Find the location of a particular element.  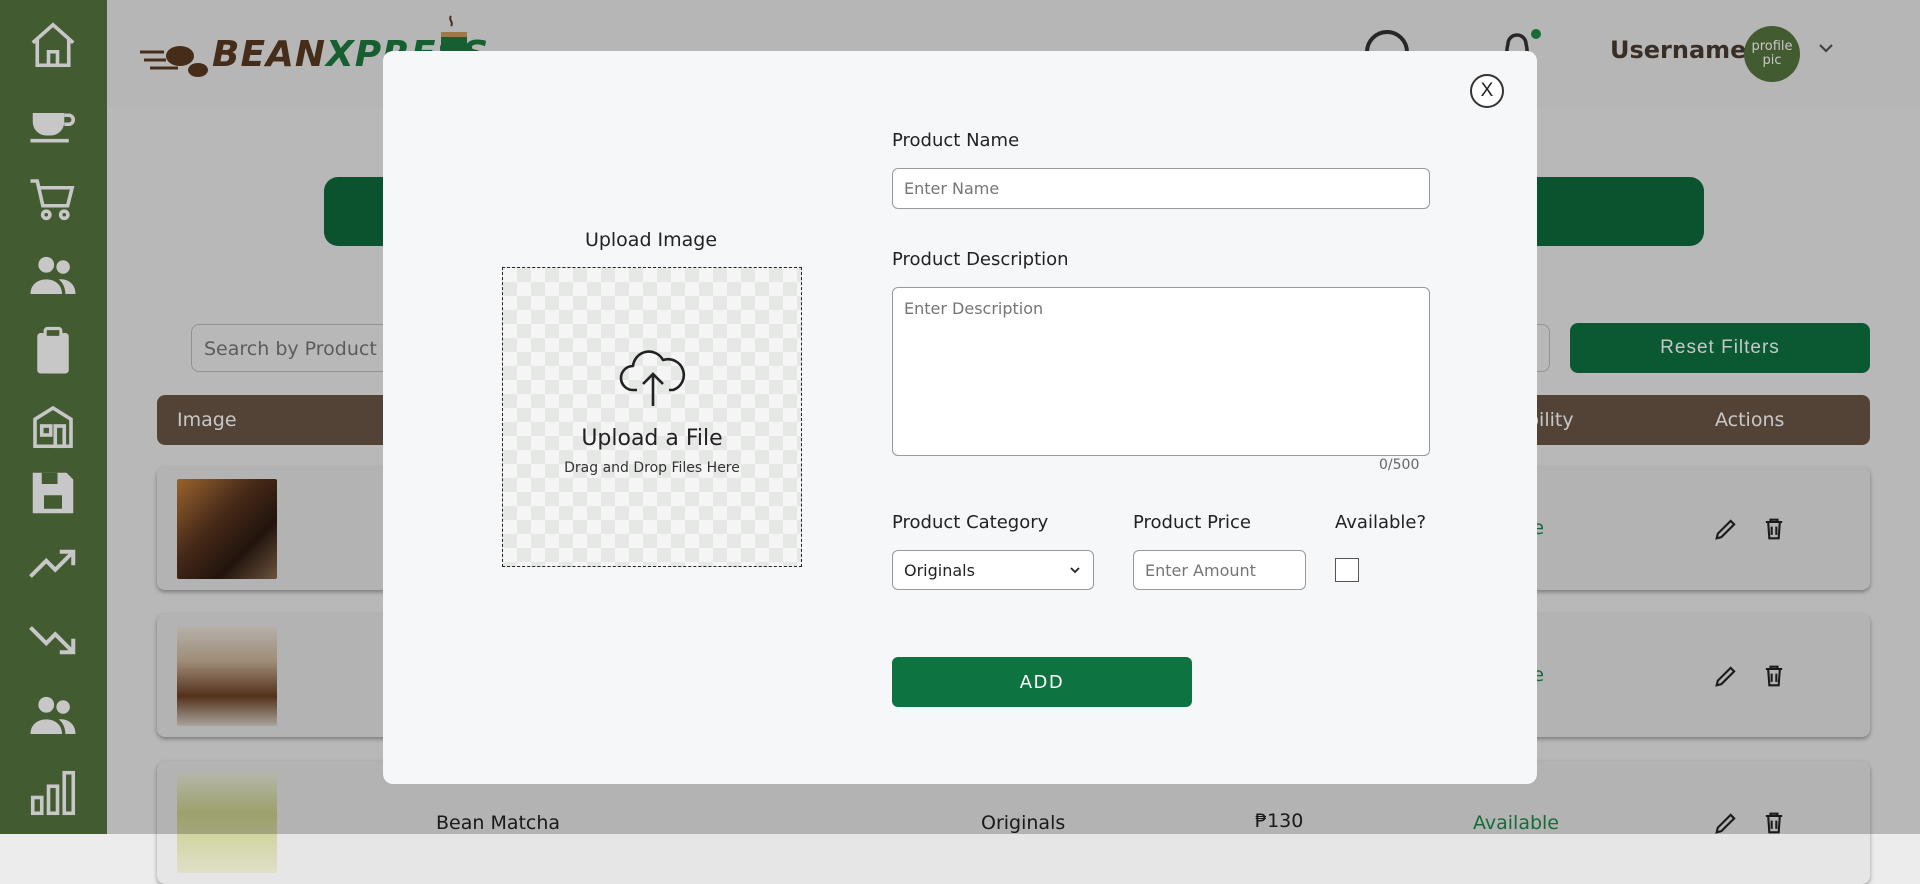

category-selected-value: Originals is located at coordinates (939, 570).